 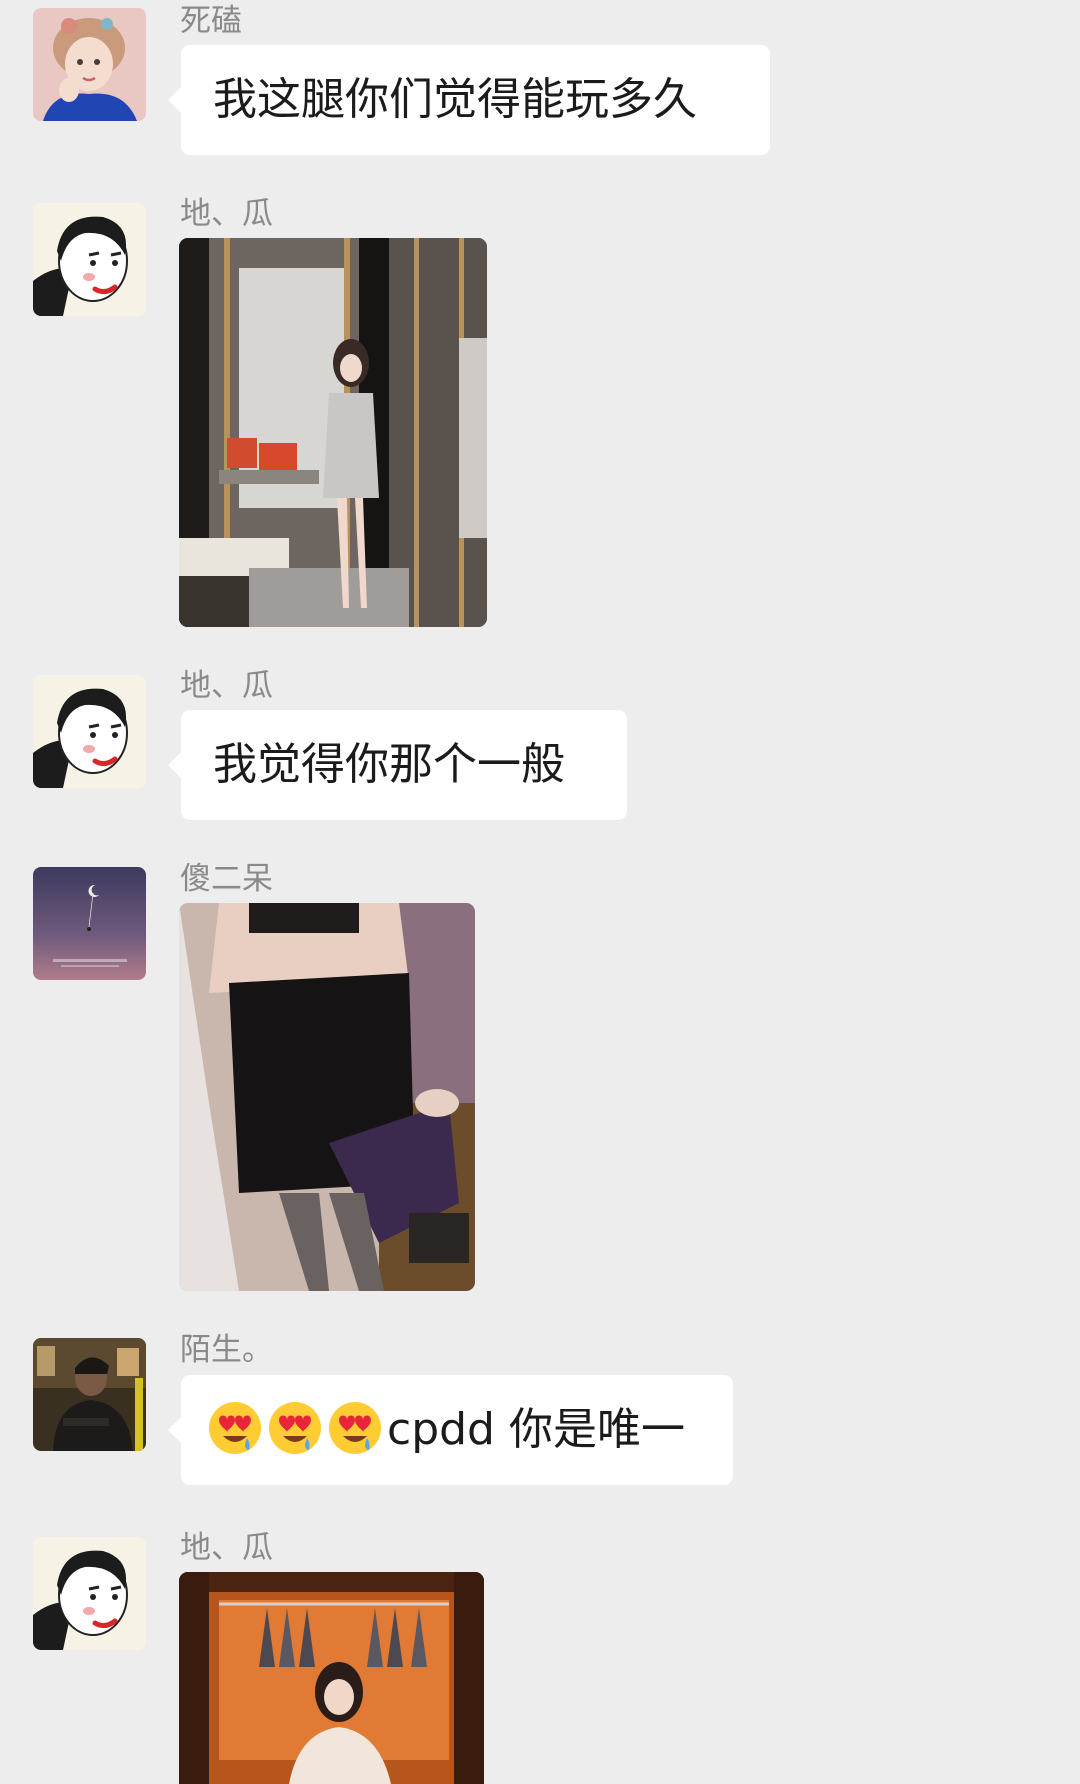 I want to click on bus-passenger-avatar, so click(x=89, y=1394).